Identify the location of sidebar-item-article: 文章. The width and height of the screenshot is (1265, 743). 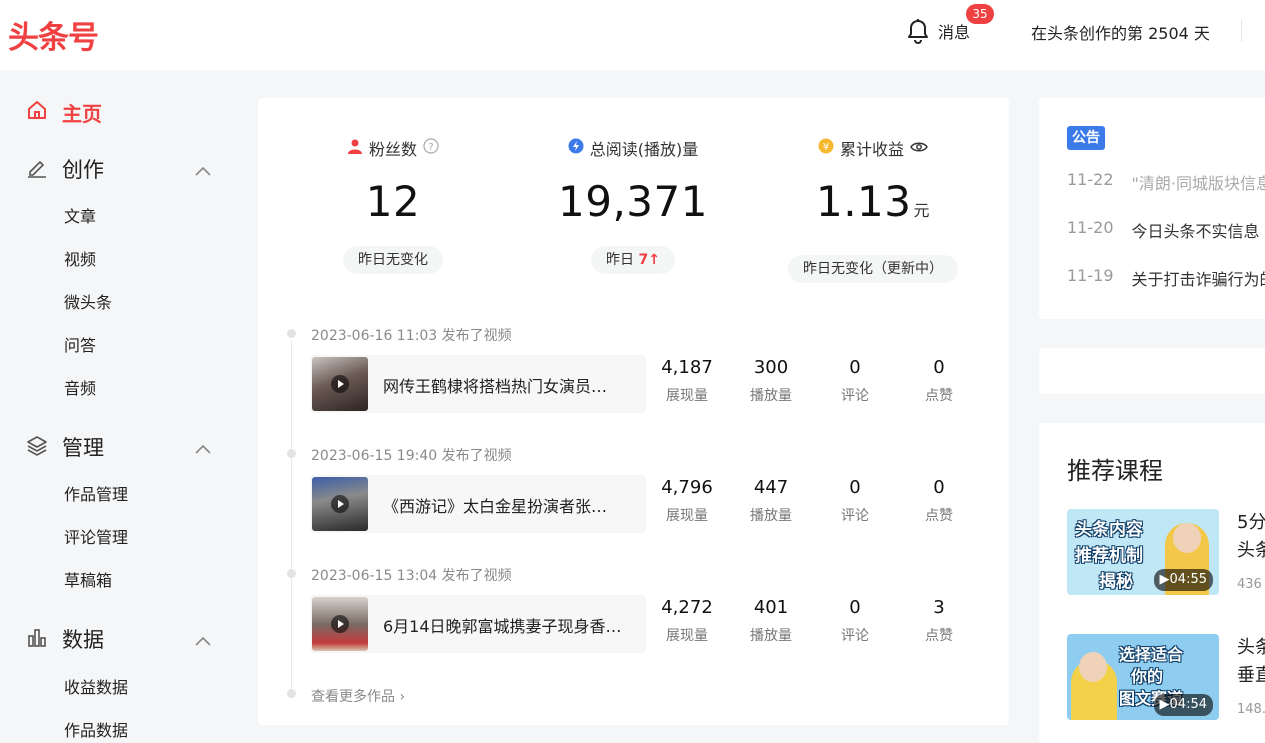
(80, 215).